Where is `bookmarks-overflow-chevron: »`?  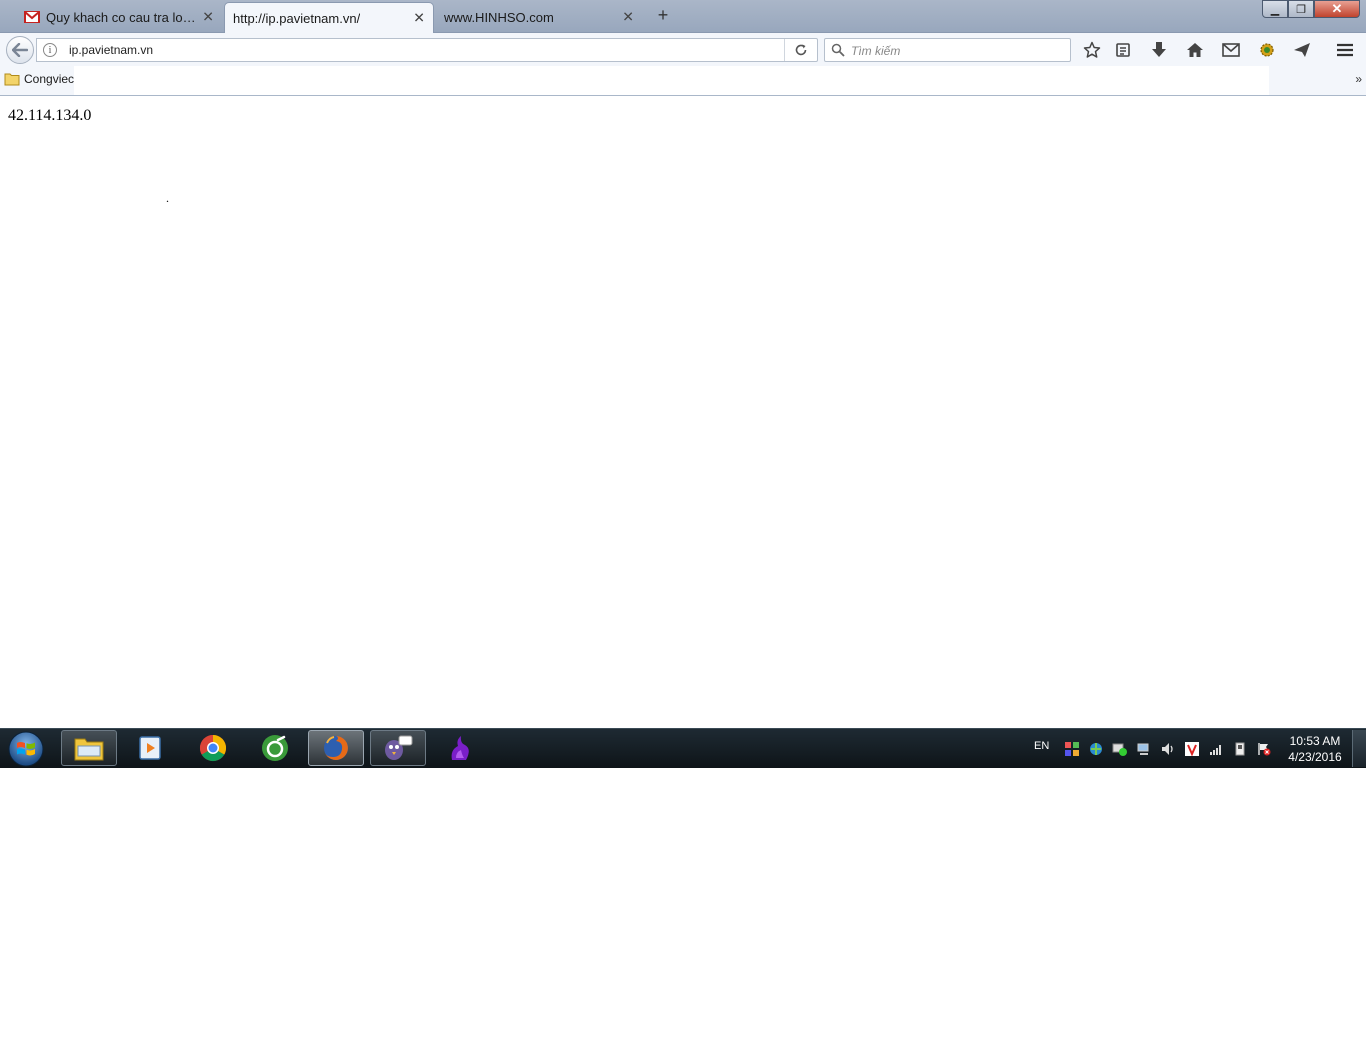 bookmarks-overflow-chevron: » is located at coordinates (1358, 79).